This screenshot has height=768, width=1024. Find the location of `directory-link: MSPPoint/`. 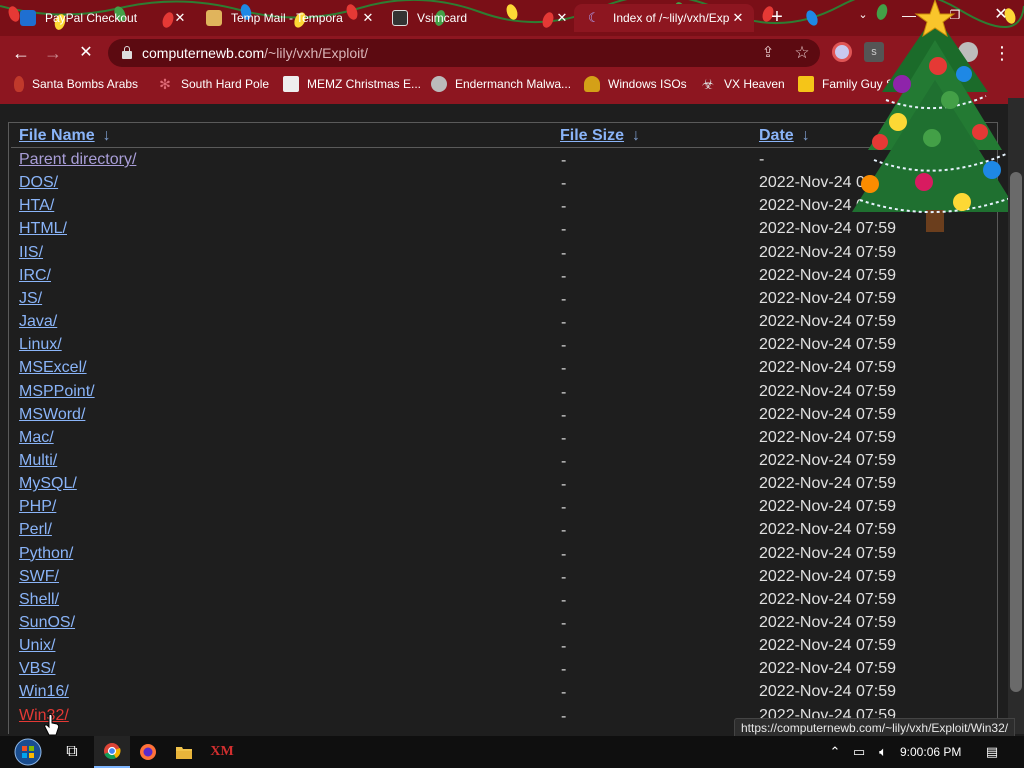

directory-link: MSPPoint/ is located at coordinates (57, 392).